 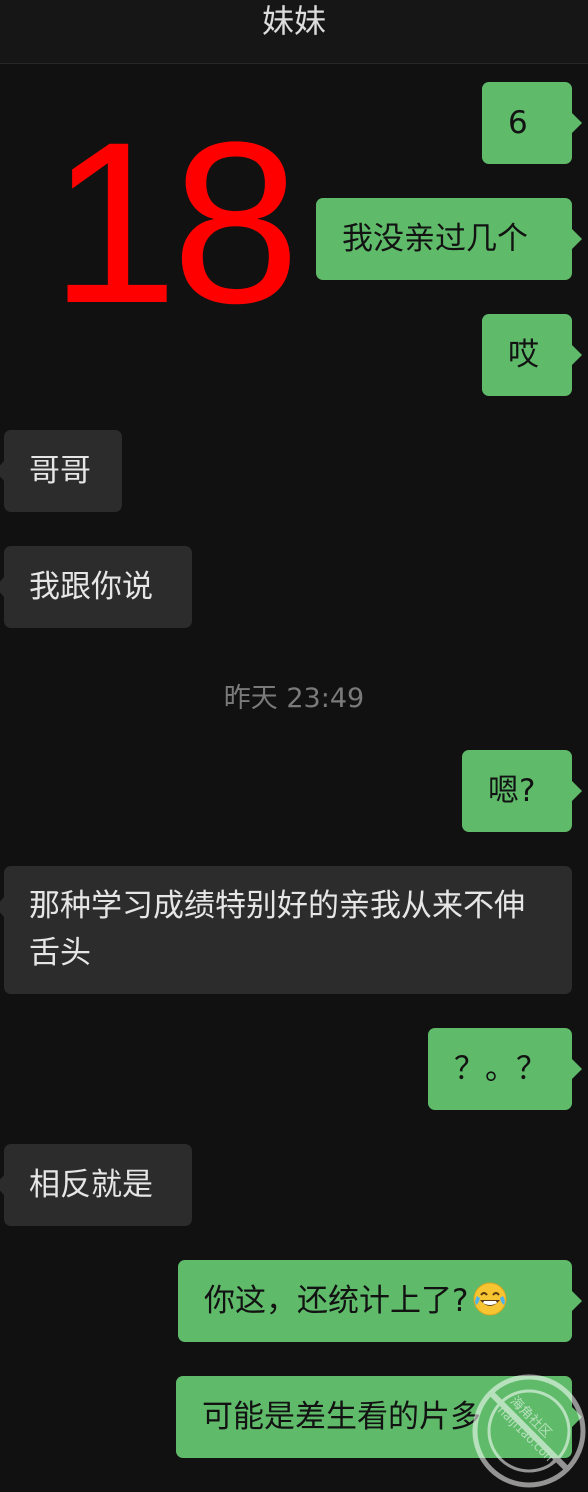 I want to click on message-text: 我没亲过几个, so click(x=435, y=239).